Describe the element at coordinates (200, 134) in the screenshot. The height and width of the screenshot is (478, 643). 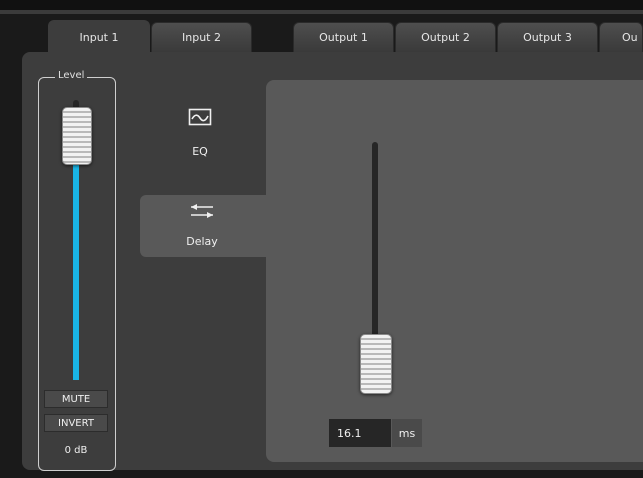
I see `eq-button: EQ` at that location.